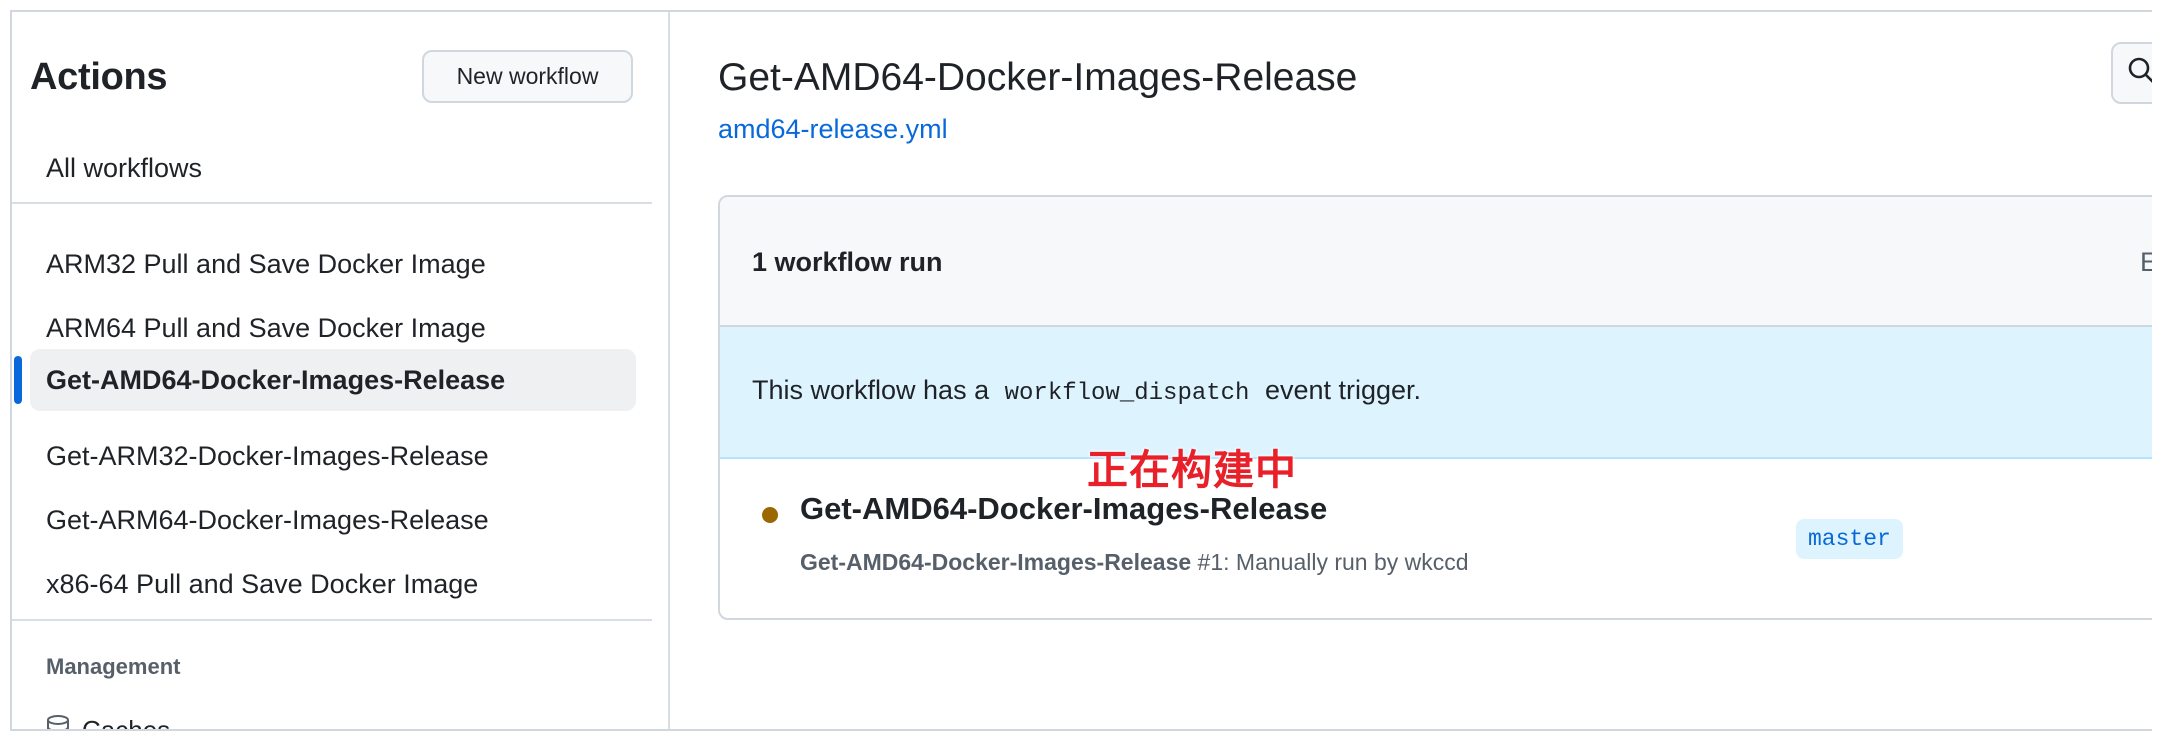 Image resolution: width=2160 pixels, height=738 pixels. I want to click on database-icon, so click(58, 721).